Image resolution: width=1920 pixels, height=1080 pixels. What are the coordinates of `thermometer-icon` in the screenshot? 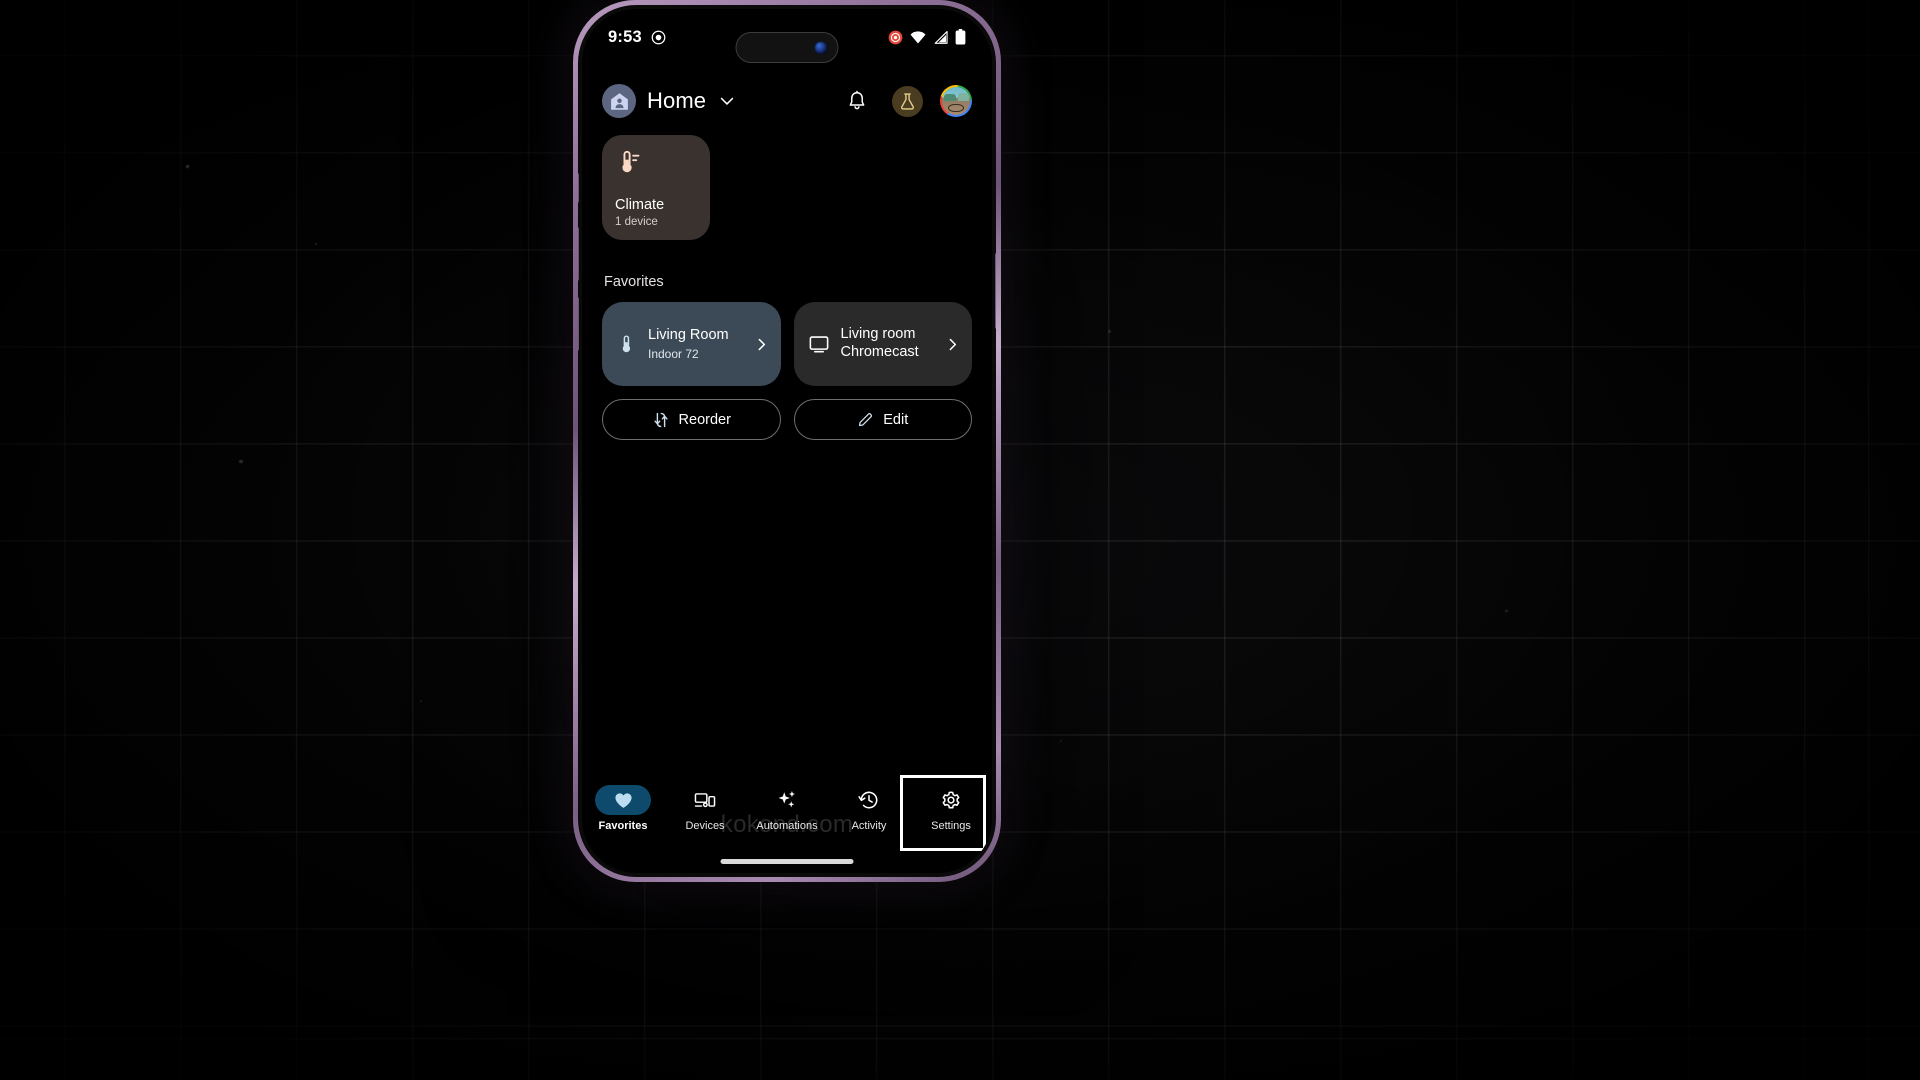 It's located at (626, 343).